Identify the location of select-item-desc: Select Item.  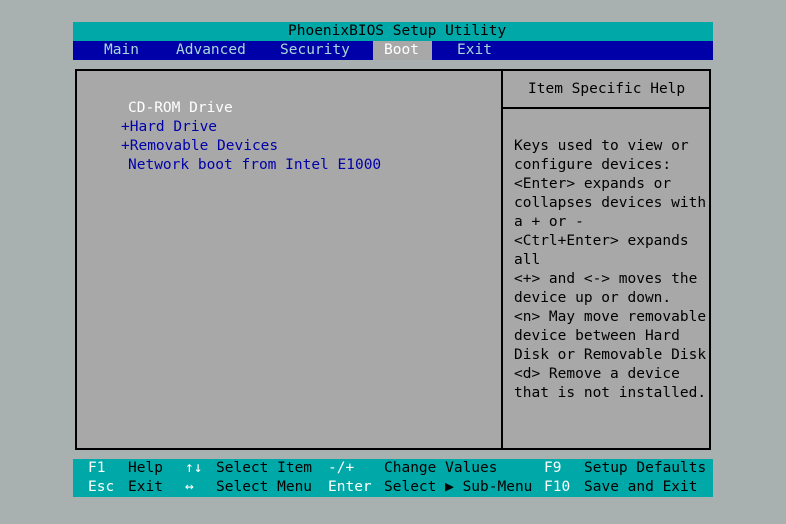
(264, 468).